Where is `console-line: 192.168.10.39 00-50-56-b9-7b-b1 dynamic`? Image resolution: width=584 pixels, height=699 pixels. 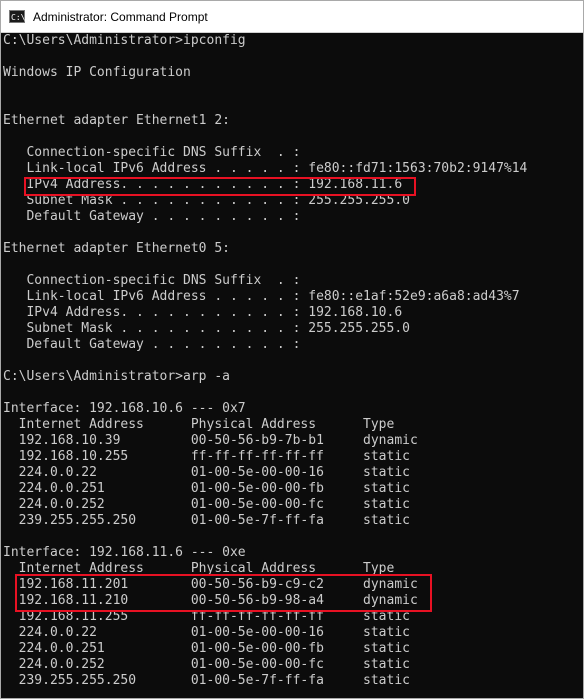 console-line: 192.168.10.39 00-50-56-b9-7b-b1 dynamic is located at coordinates (210, 440).